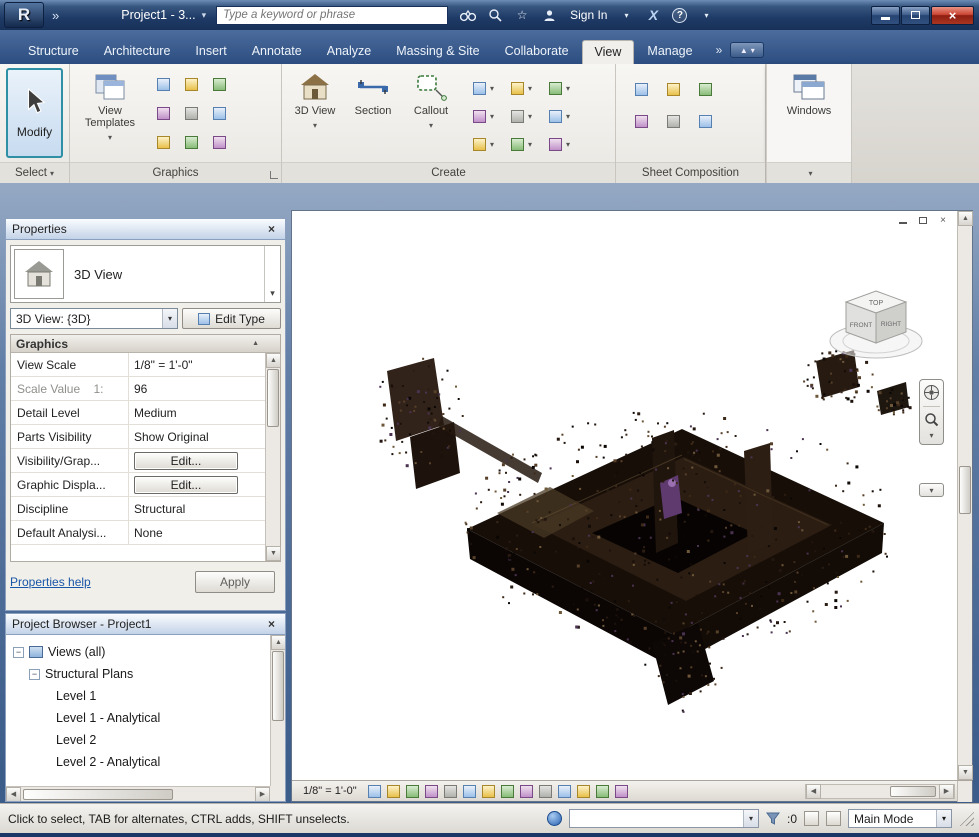 The image size is (979, 837). What do you see at coordinates (219, 84) in the screenshot?
I see `thin-lines-icon` at bounding box center [219, 84].